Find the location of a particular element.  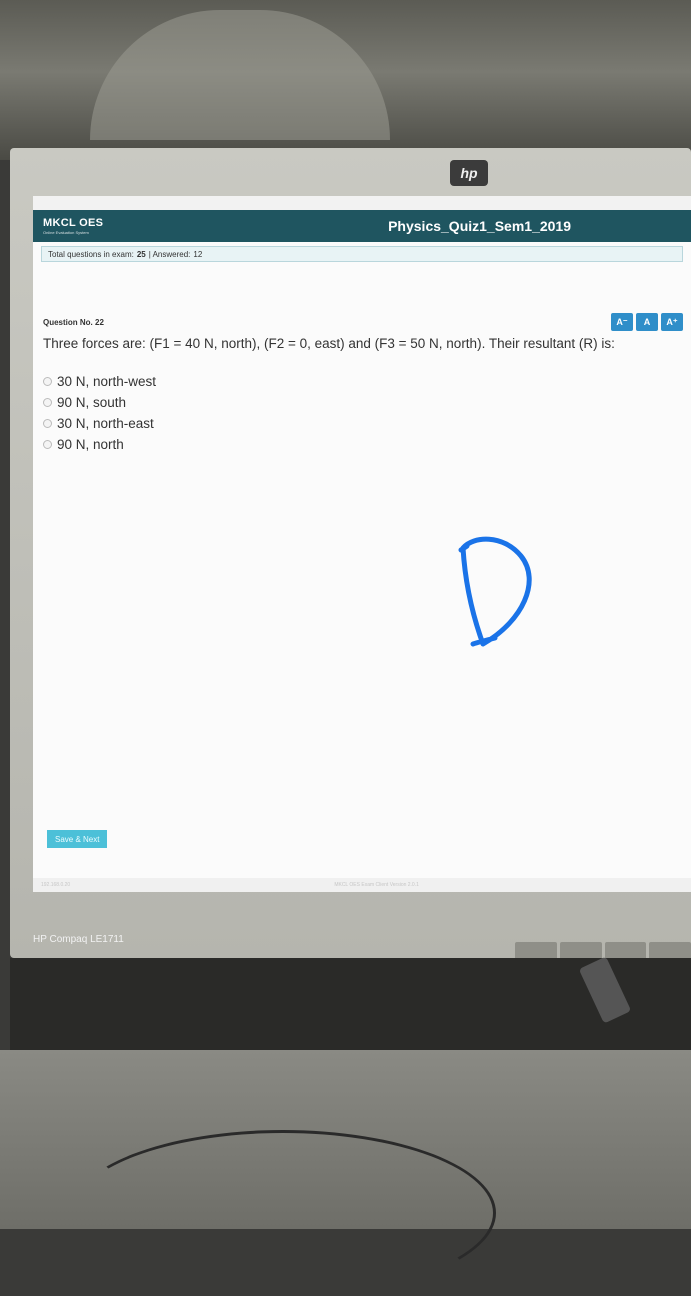

exam-title: Physics_Quiz1_Sem1_2019 is located at coordinates (479, 226).